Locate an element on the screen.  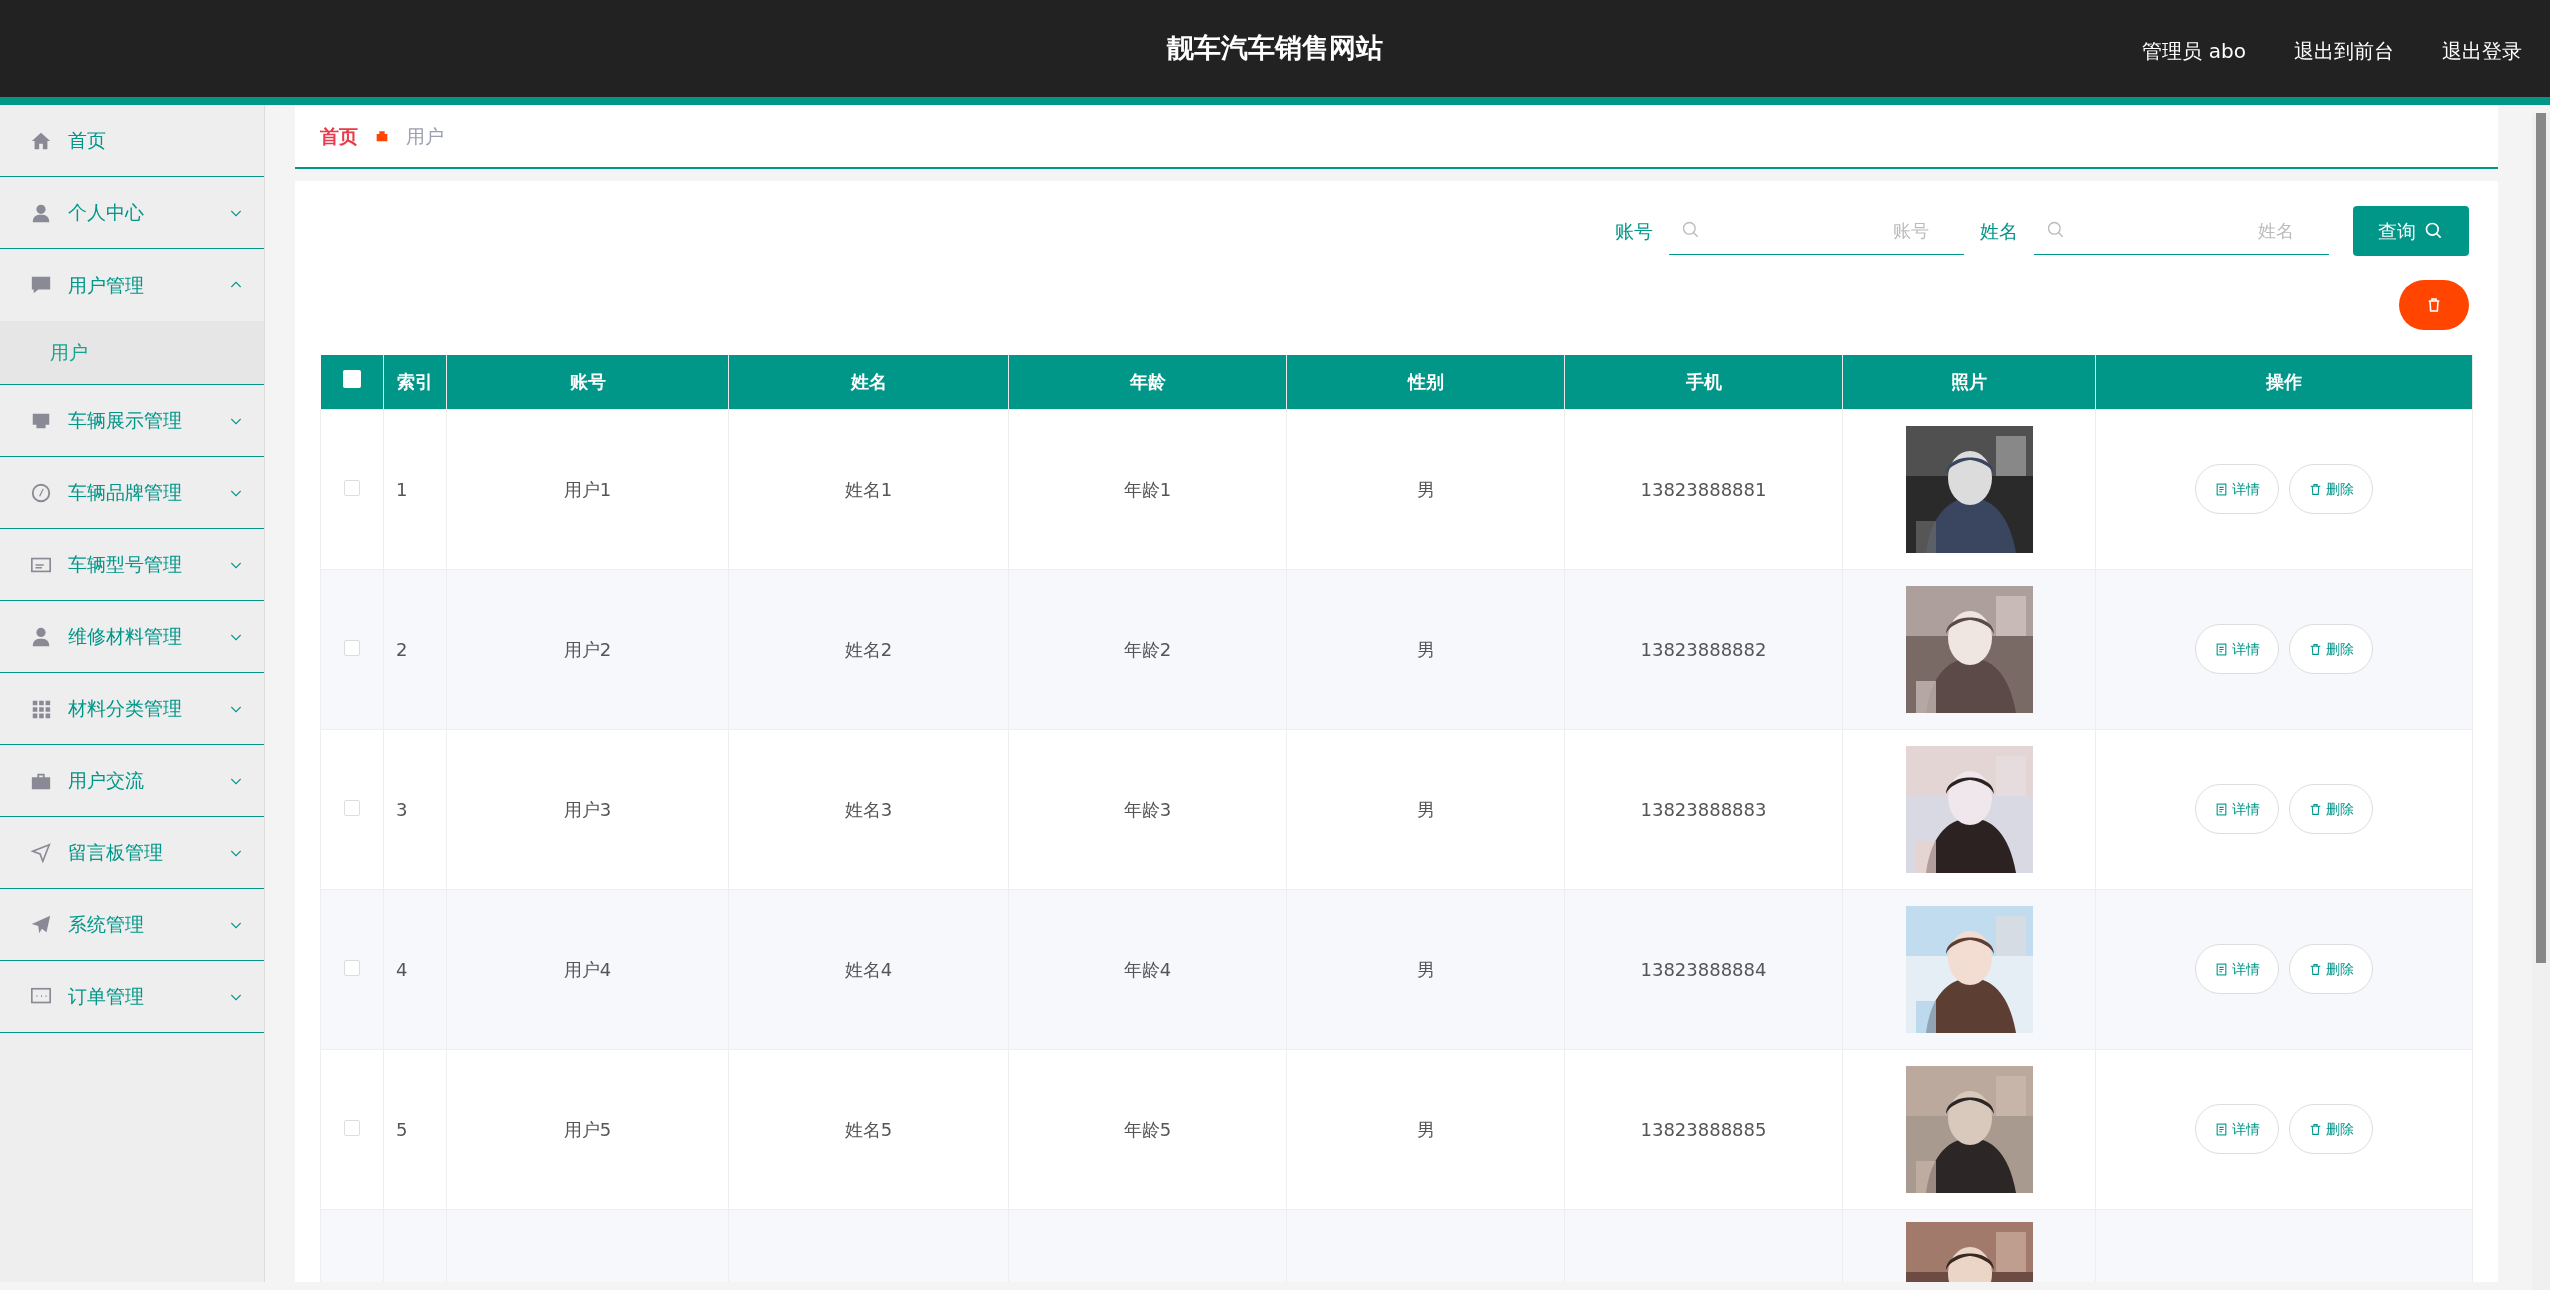
sidebar-item: 用户管理 is located at coordinates (132, 285).